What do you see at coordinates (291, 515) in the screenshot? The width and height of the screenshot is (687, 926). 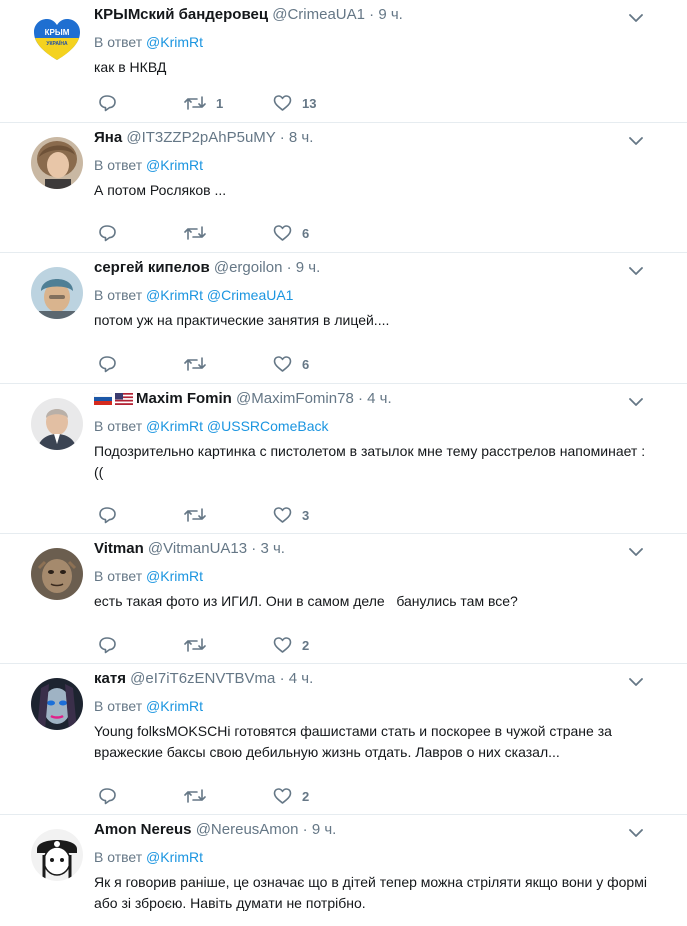 I see `like-button: 3` at bounding box center [291, 515].